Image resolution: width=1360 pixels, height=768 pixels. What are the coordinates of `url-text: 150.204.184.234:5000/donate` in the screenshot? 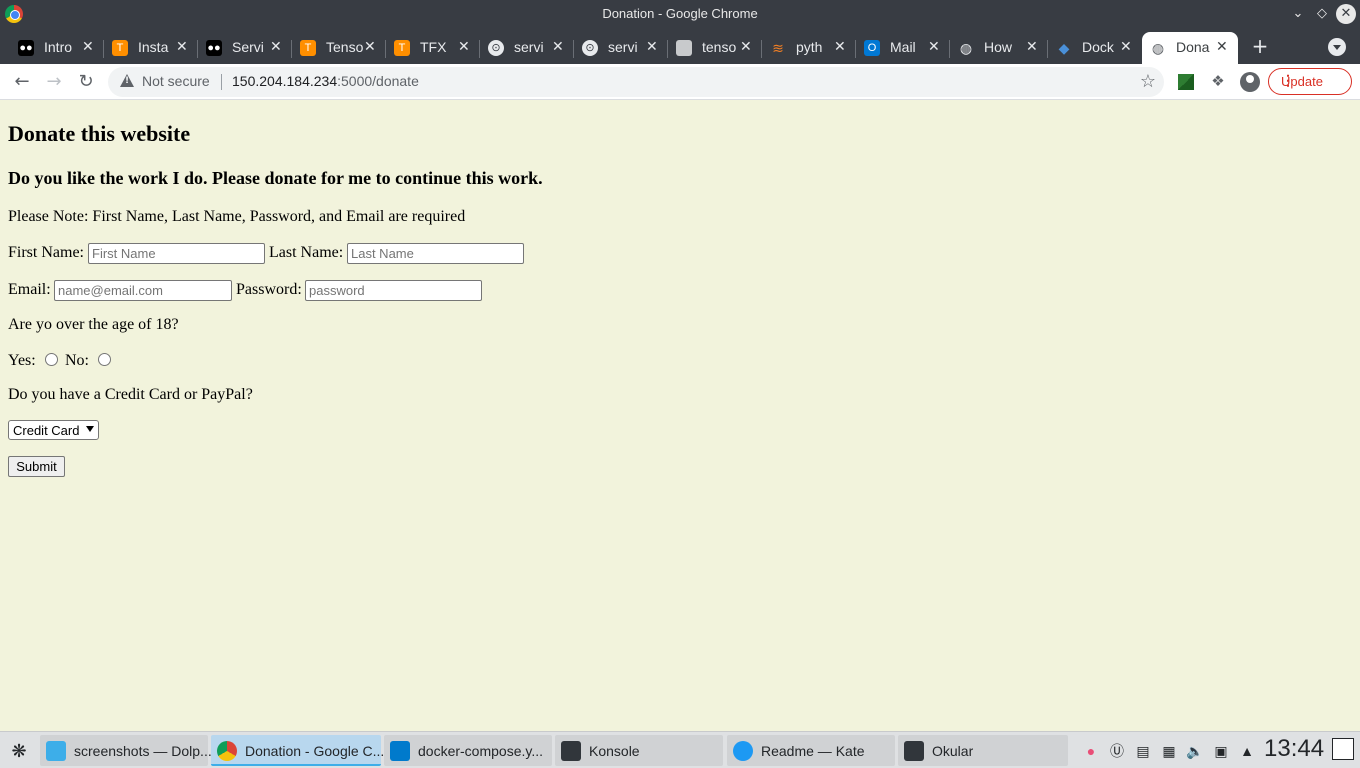 It's located at (325, 81).